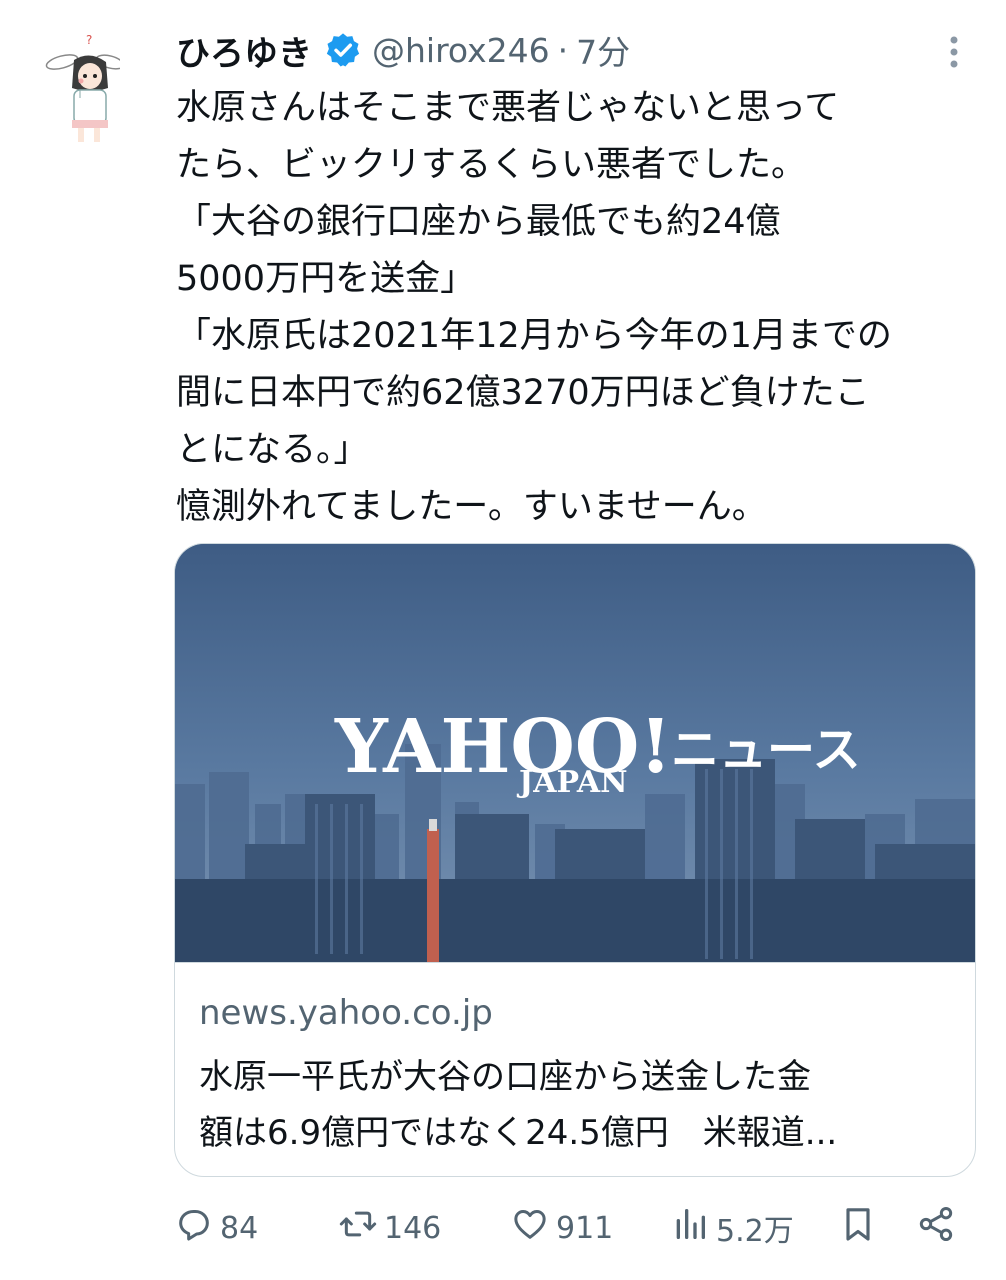  What do you see at coordinates (491, 165) in the screenshot?
I see `tweet-text-line: たら、ビックリするくらい悪者でした。` at bounding box center [491, 165].